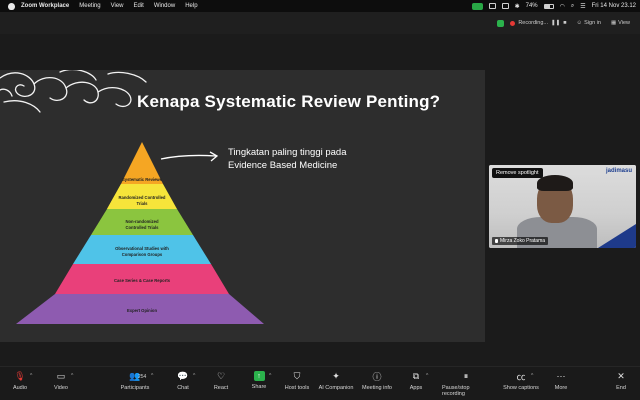  Describe the element at coordinates (259, 387) in the screenshot. I see `share-label: Share` at that location.